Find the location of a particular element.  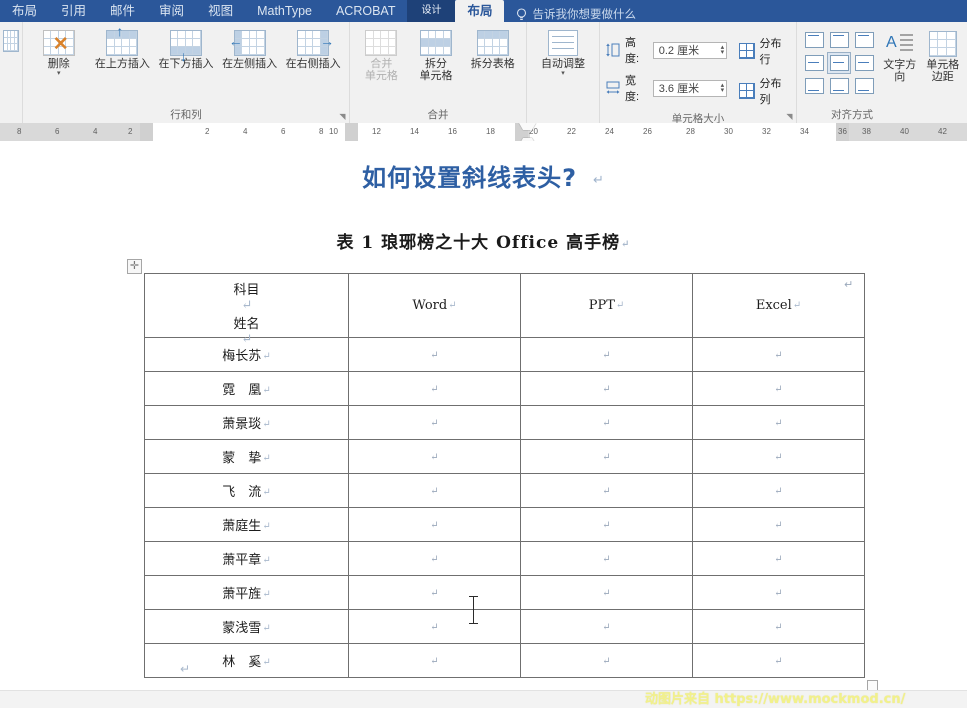

row-name-cell: 萧景琰↵ is located at coordinates (246, 422).